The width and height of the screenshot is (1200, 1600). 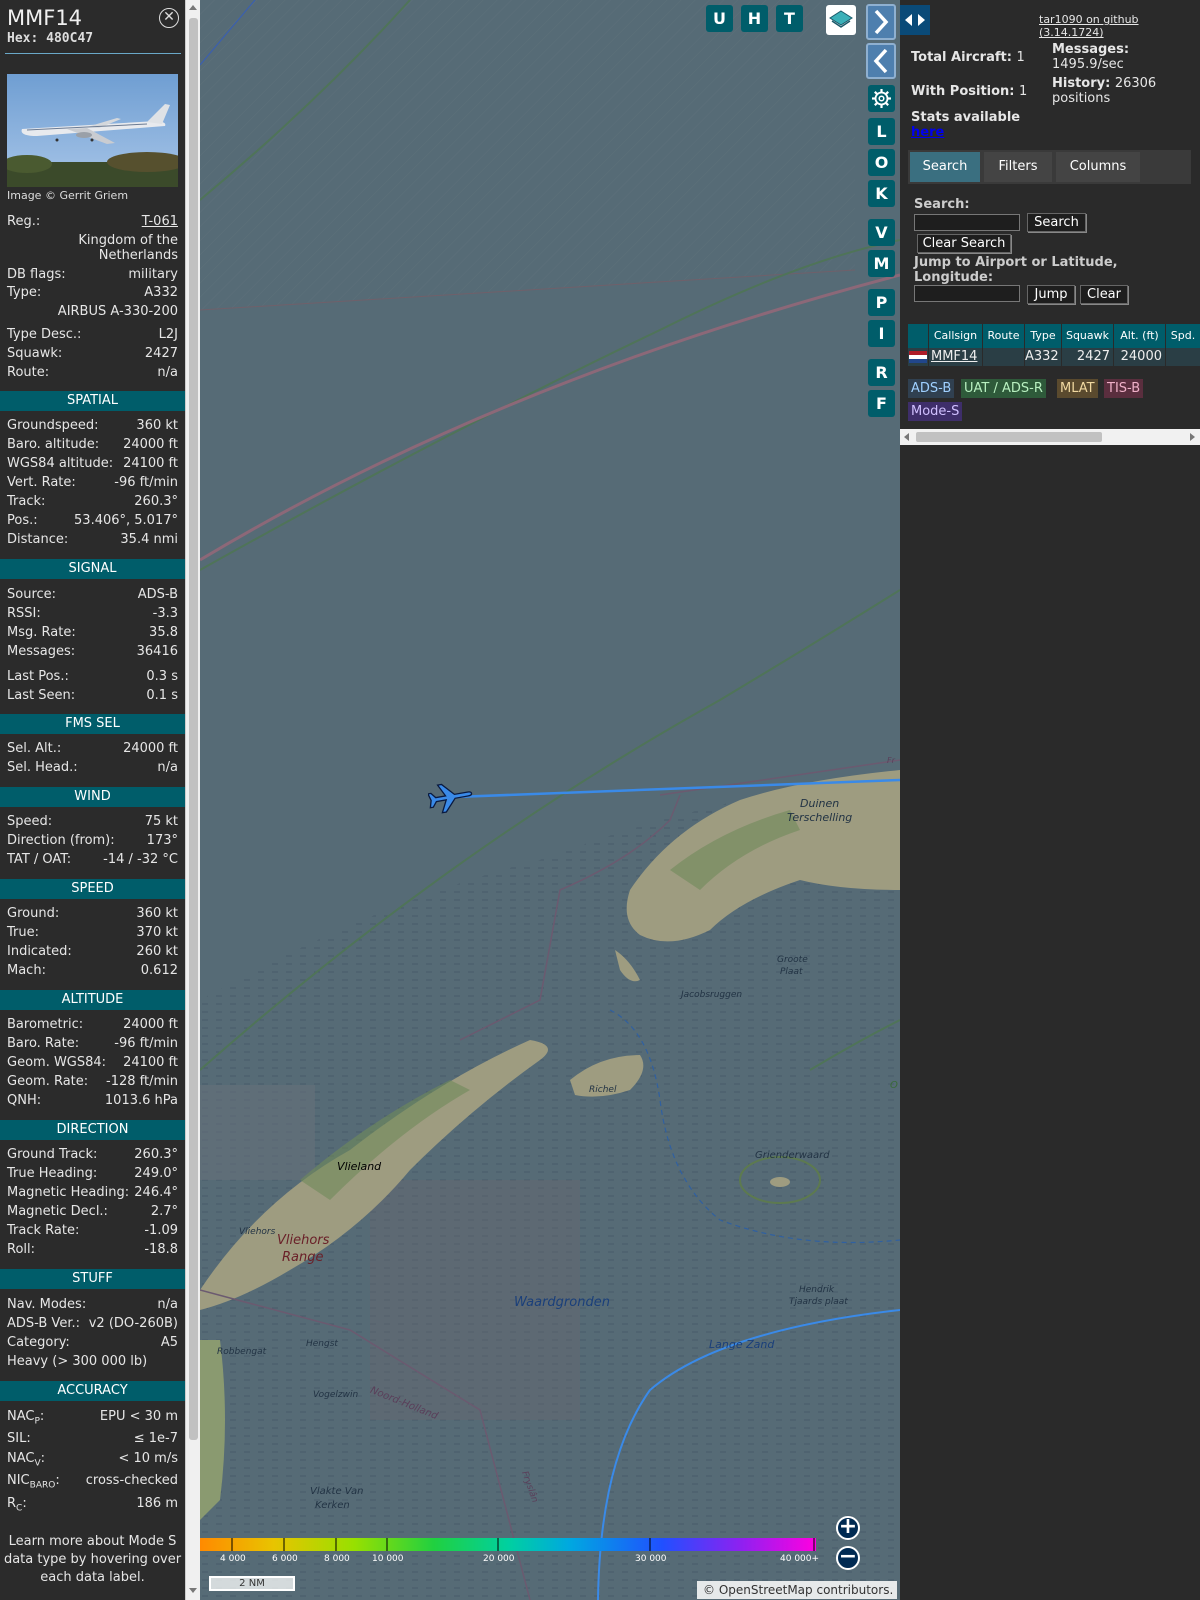 I want to click on toggle-k-button: K, so click(x=881, y=193).